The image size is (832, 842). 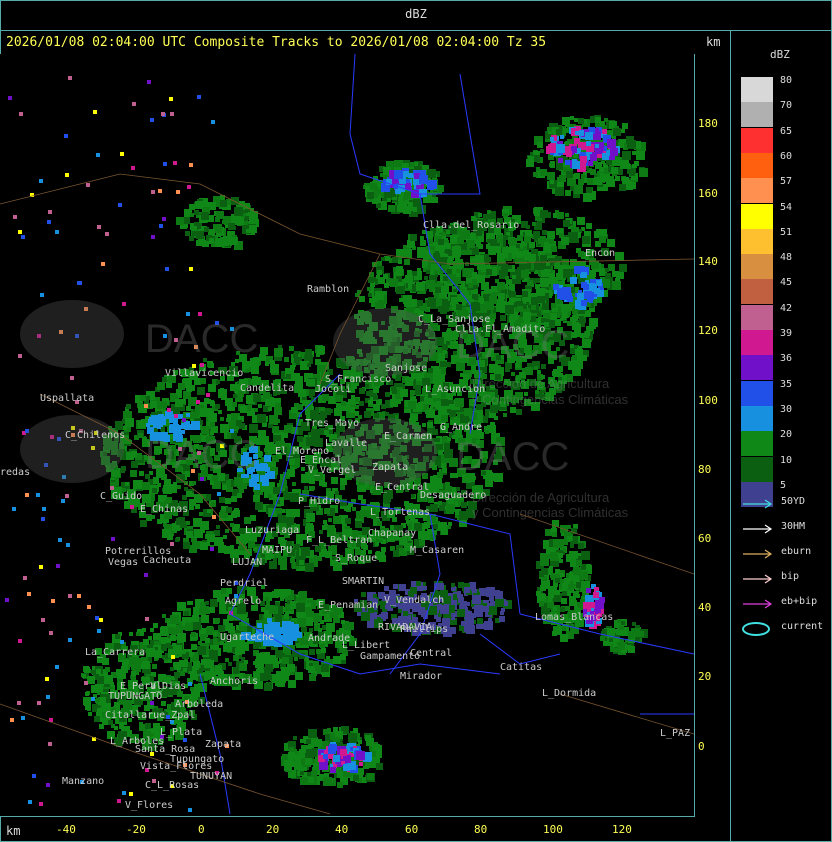 What do you see at coordinates (339, 540) in the screenshot?
I see `place-label: F_L_Beltran` at bounding box center [339, 540].